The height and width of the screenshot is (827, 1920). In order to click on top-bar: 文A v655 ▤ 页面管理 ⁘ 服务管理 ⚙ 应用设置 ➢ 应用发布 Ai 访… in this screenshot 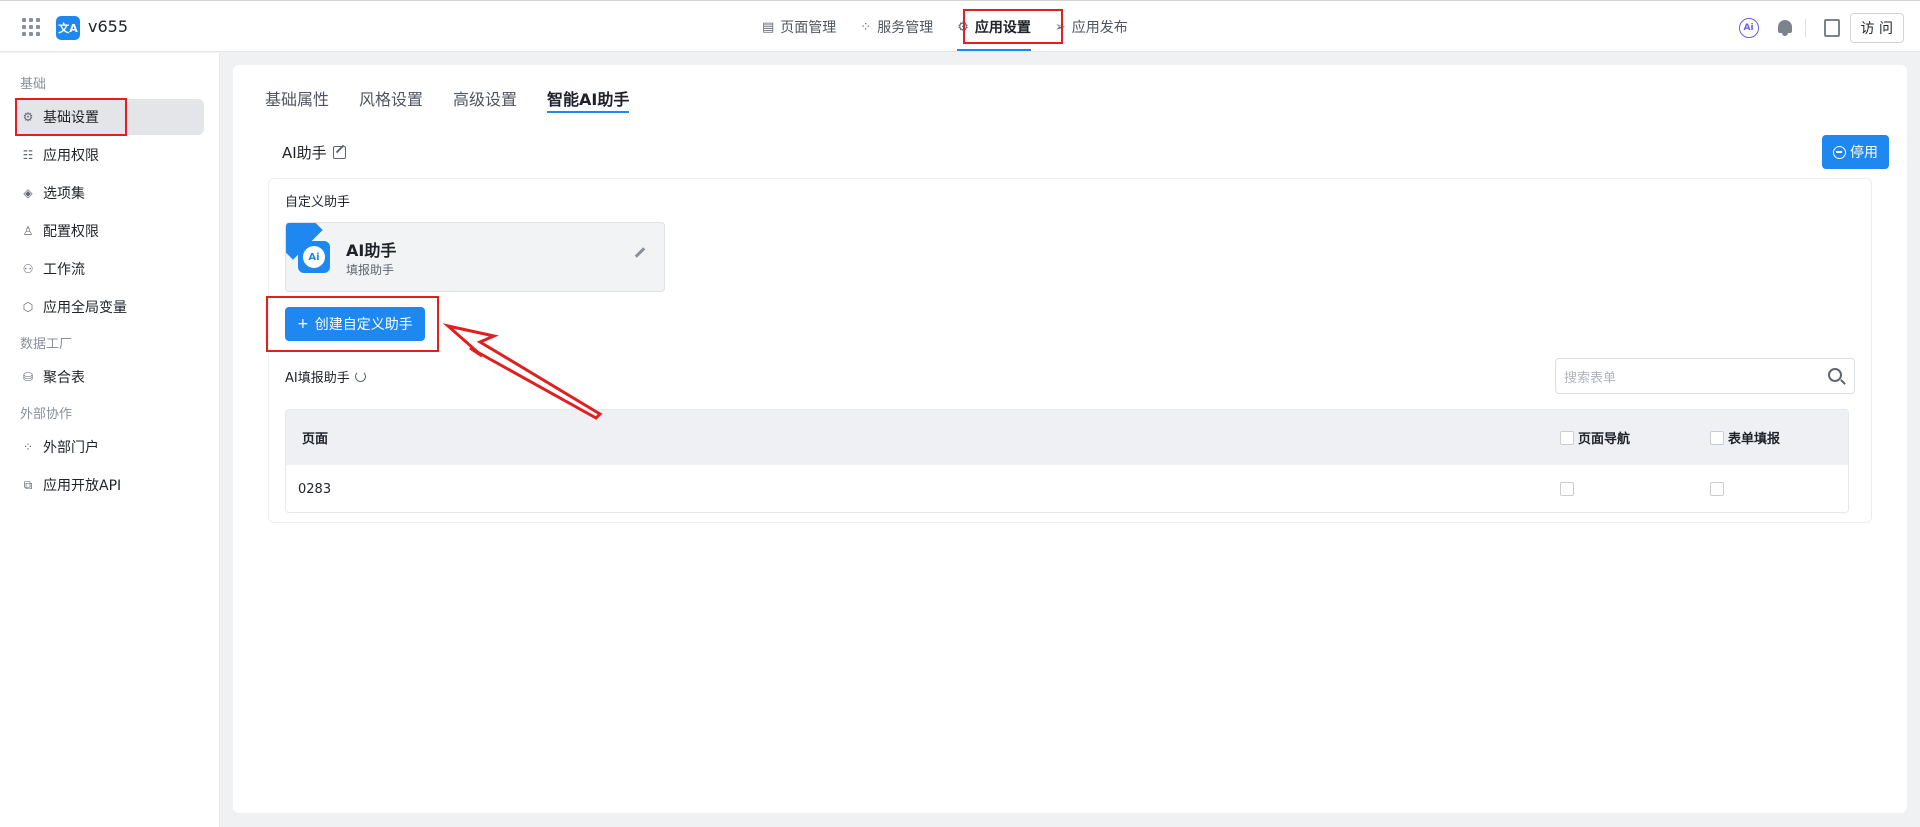, I will do `click(960, 26)`.